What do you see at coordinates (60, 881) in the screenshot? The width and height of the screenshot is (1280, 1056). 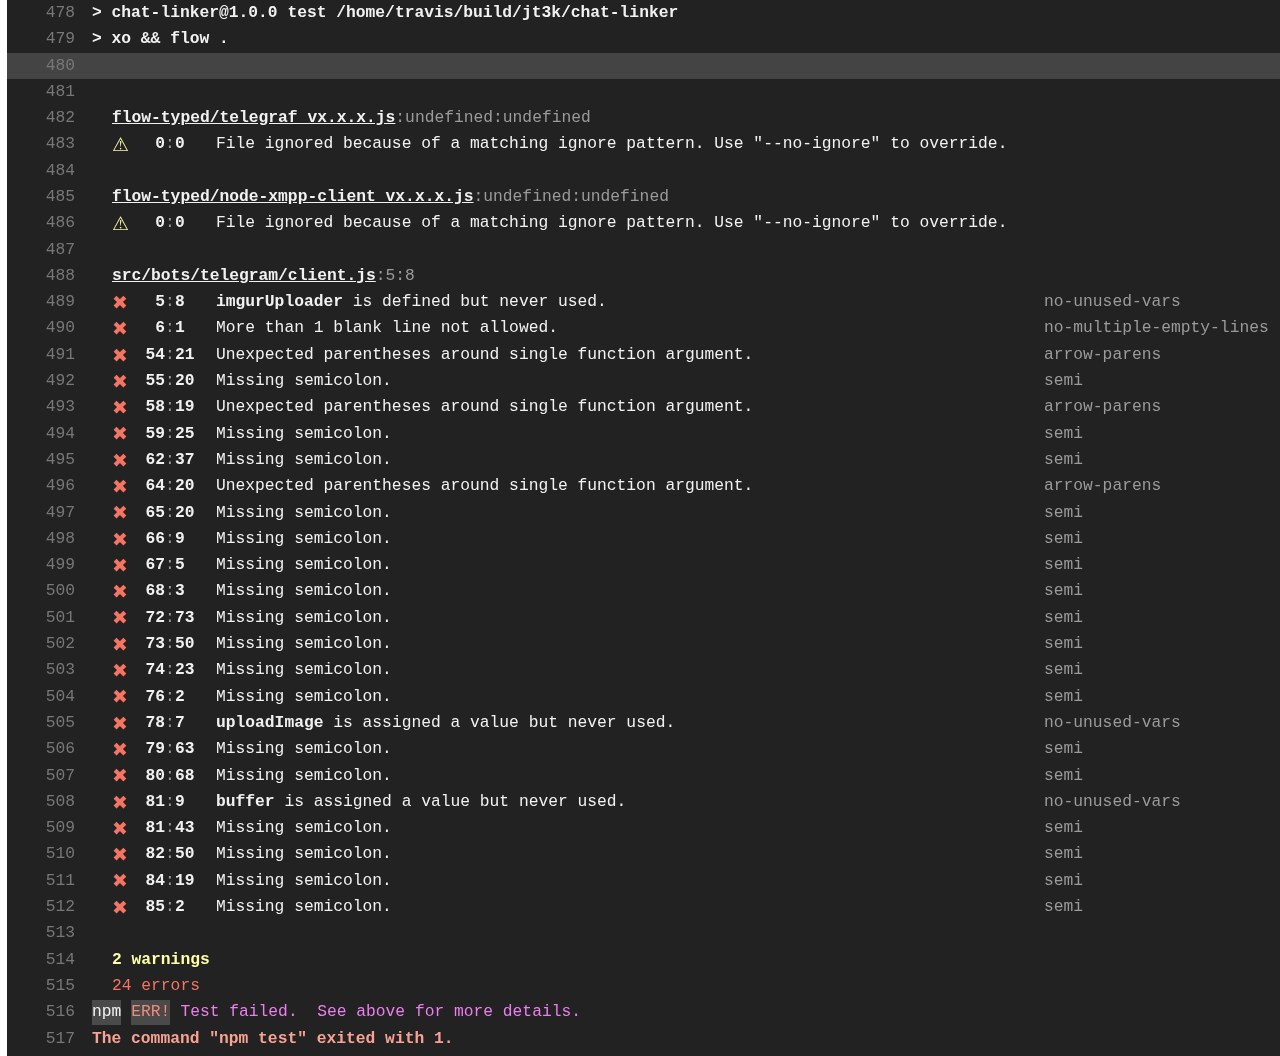 I see `line-number: 511` at bounding box center [60, 881].